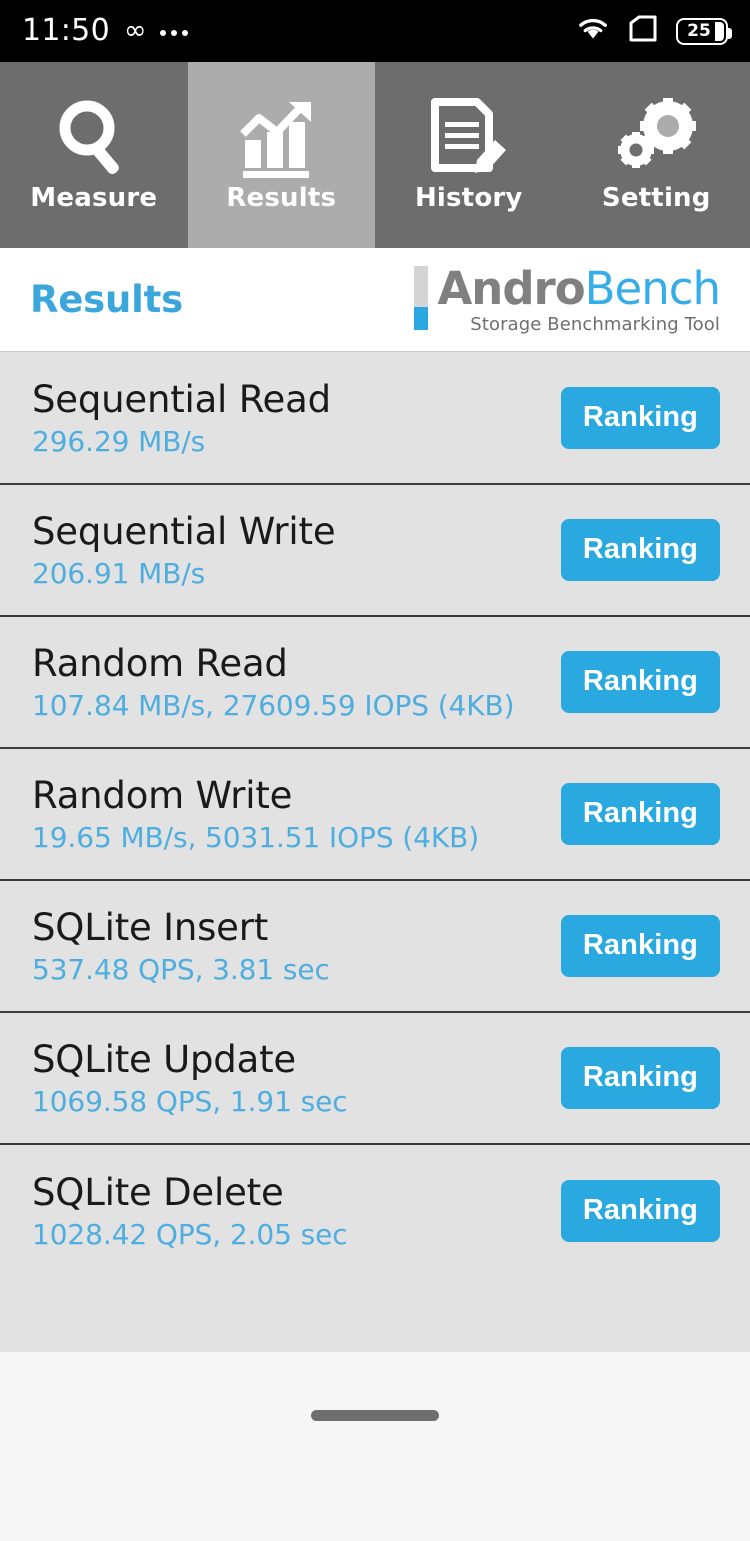  Describe the element at coordinates (181, 969) in the screenshot. I see `row-value: 537.48 QPS, 3.81 sec` at that location.